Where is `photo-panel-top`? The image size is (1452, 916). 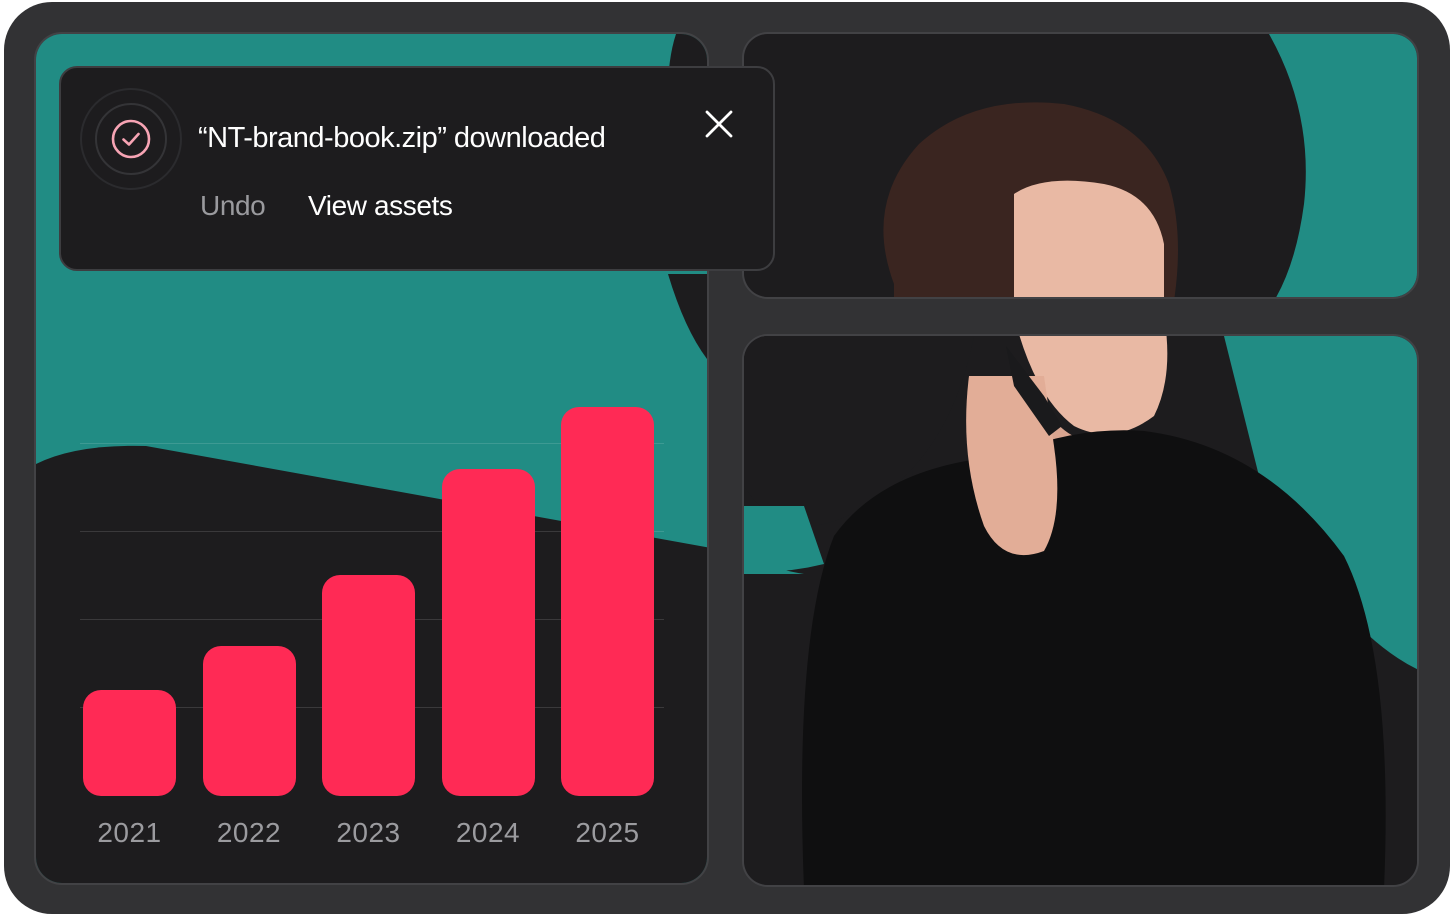
photo-panel-top is located at coordinates (1080, 165).